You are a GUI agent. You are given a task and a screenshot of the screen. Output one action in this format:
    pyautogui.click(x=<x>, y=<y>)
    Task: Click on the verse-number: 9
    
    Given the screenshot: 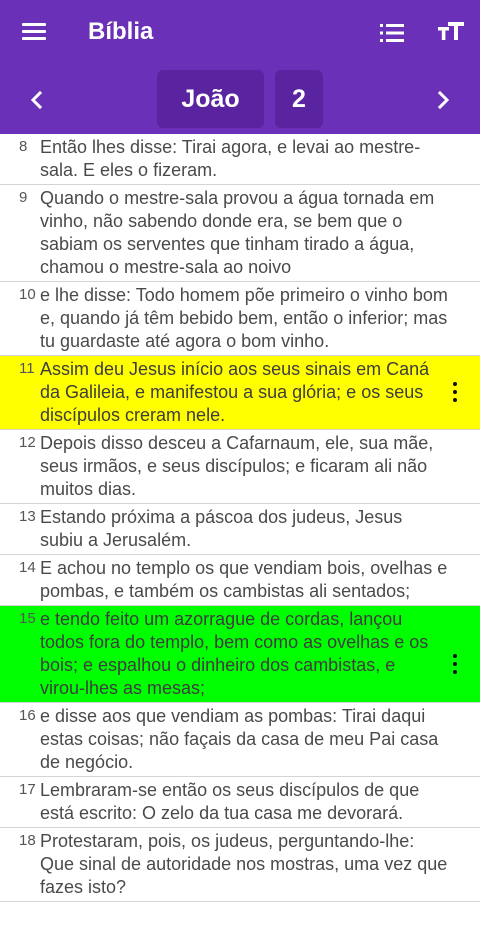 What is the action you would take?
    pyautogui.click(x=23, y=197)
    